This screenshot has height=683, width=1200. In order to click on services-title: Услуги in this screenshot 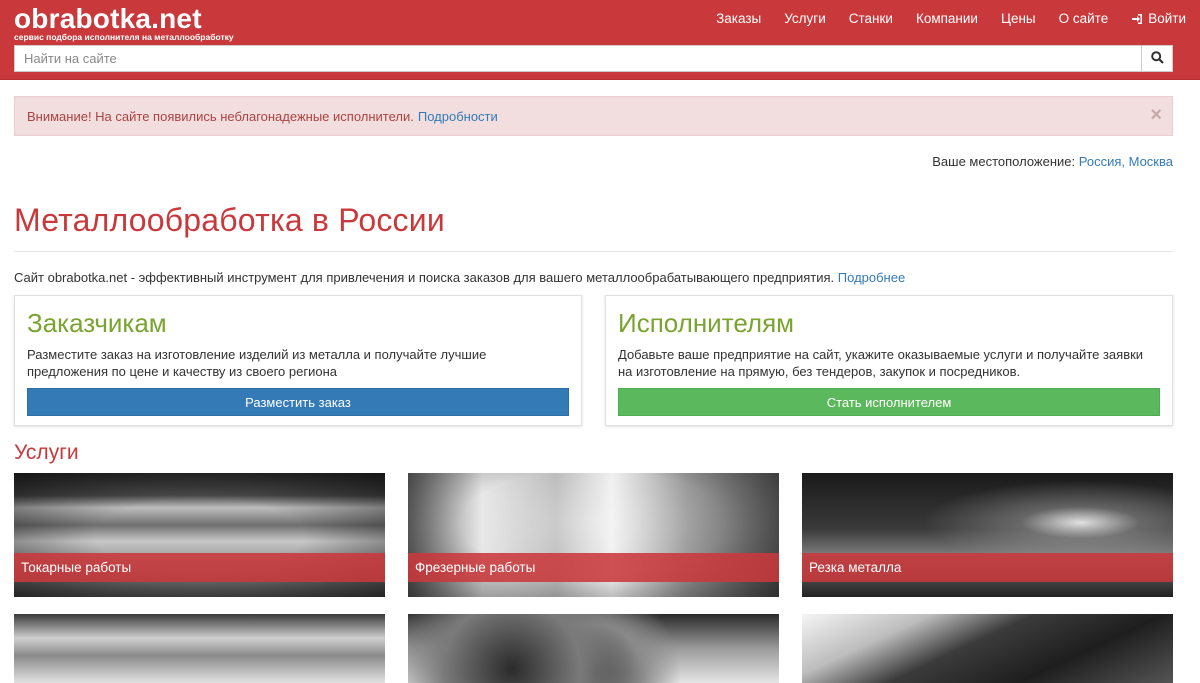, I will do `click(46, 452)`.